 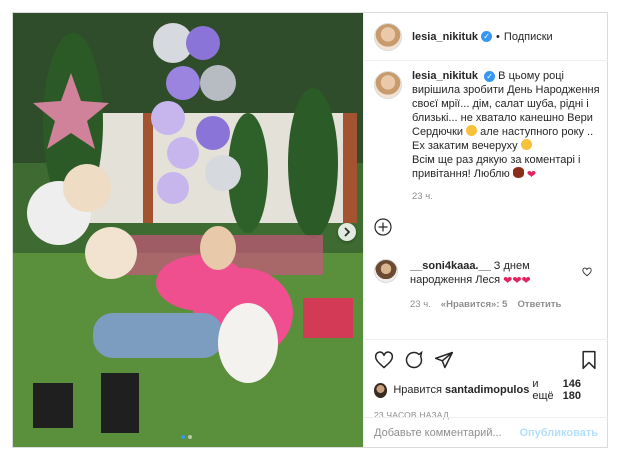 What do you see at coordinates (580, 390) in the screenshot?
I see `likes-count: 146 180` at bounding box center [580, 390].